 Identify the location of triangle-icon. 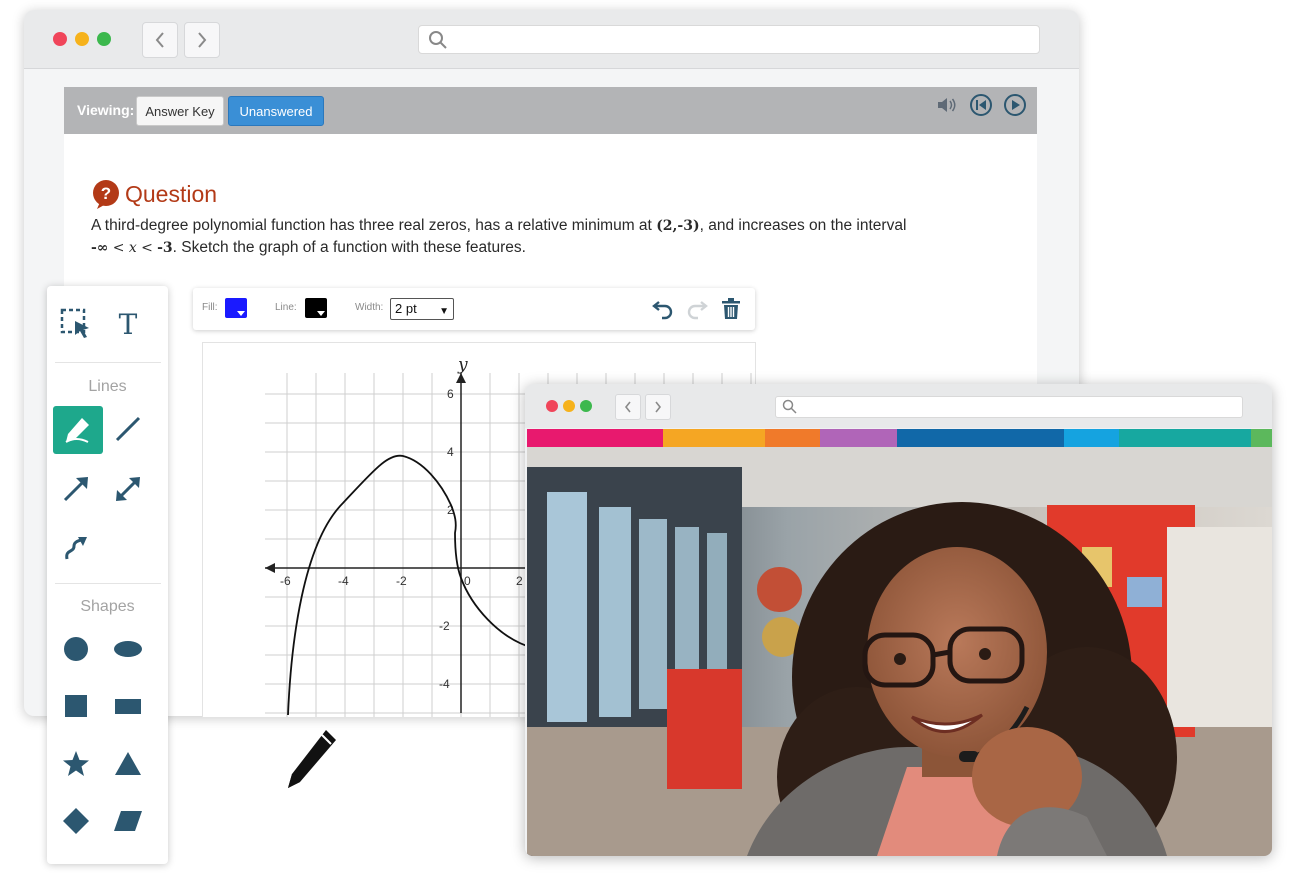
(128, 763).